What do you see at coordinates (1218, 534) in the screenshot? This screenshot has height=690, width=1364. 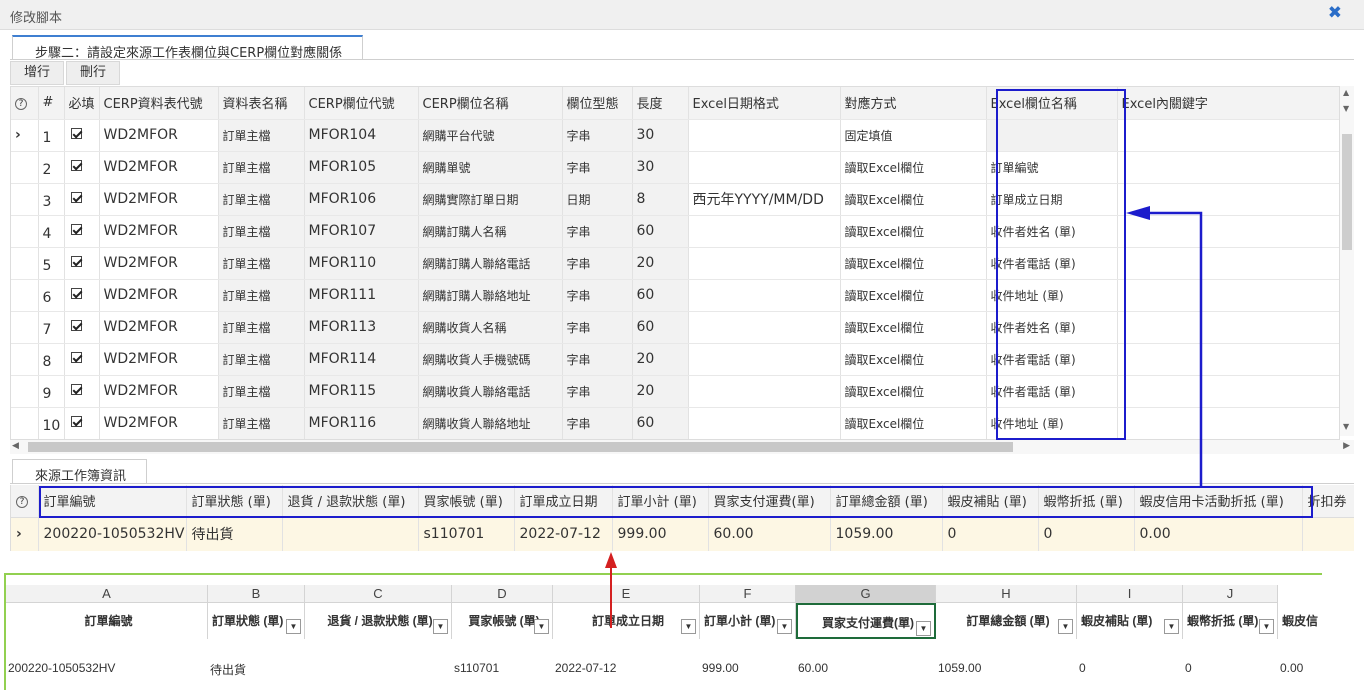 I see `source-cell: 0.00` at bounding box center [1218, 534].